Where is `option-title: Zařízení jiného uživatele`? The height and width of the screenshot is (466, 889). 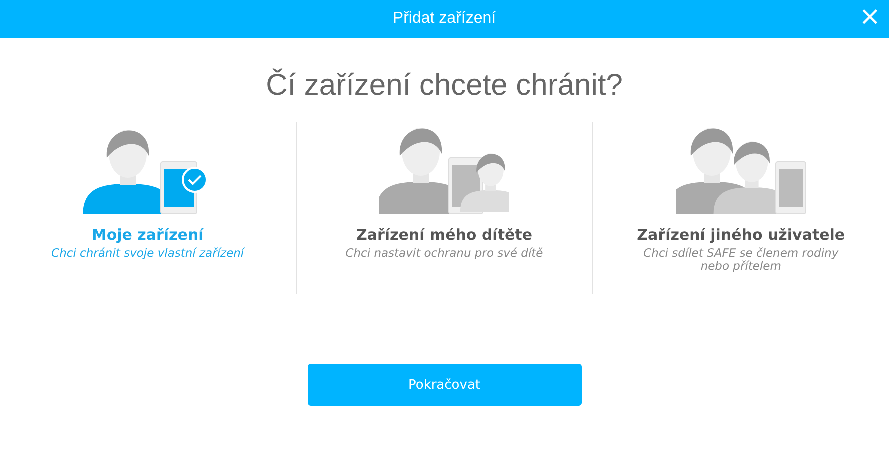 option-title: Zařízení jiného uživatele is located at coordinates (741, 235).